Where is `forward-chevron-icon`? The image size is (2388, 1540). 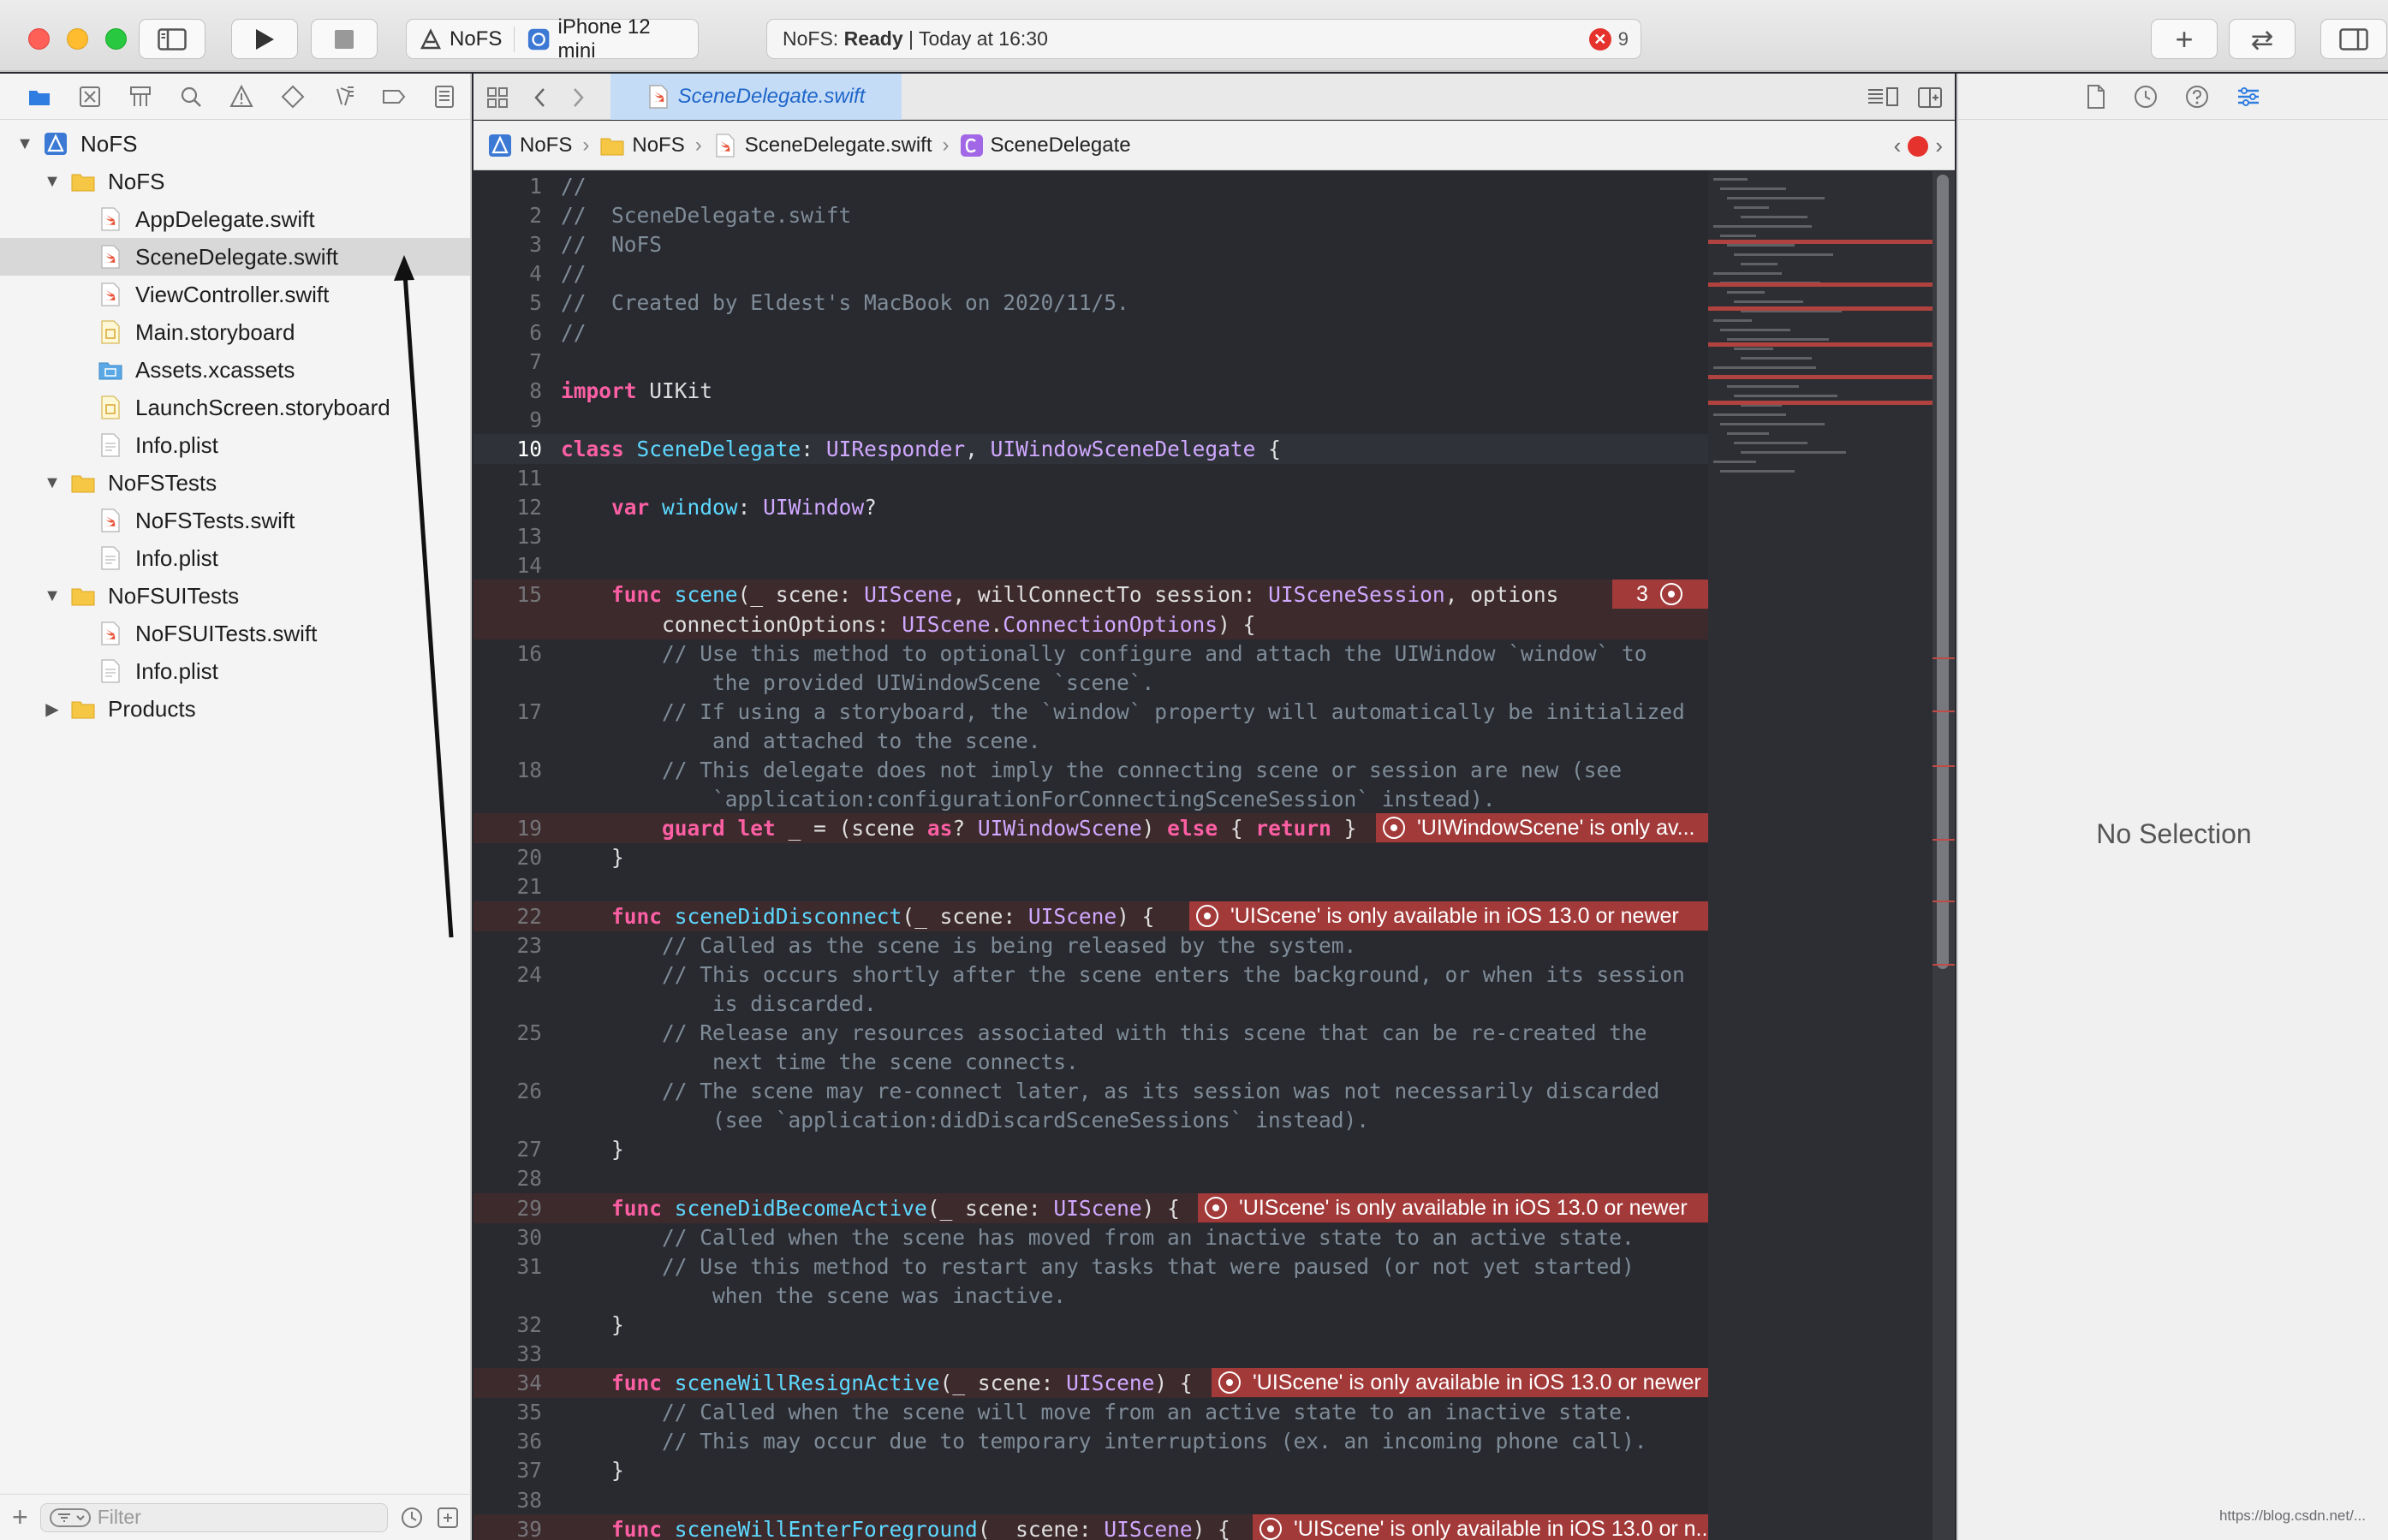 forward-chevron-icon is located at coordinates (578, 98).